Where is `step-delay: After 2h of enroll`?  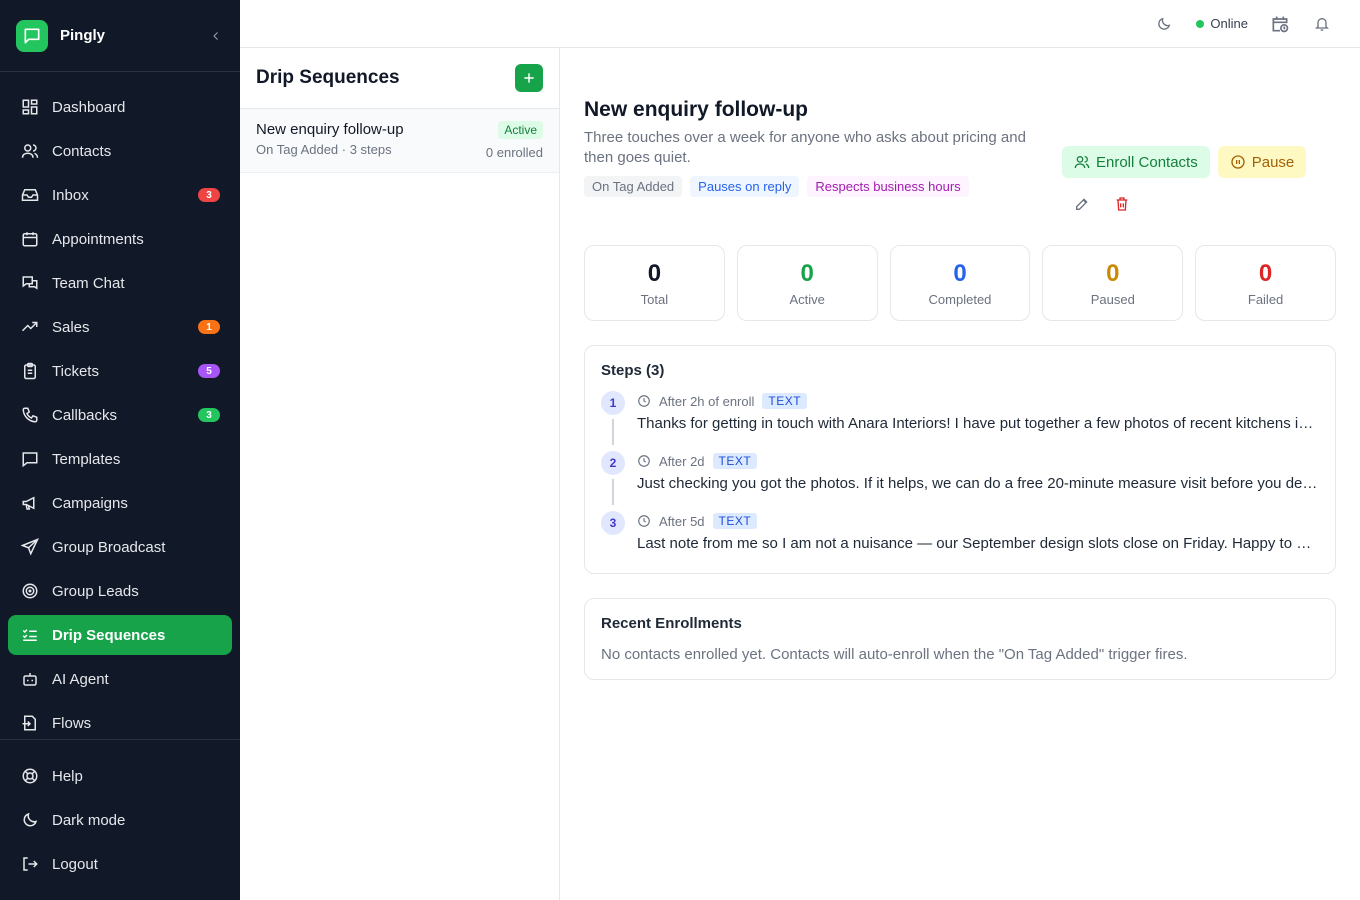
step-delay: After 2h of enroll is located at coordinates (707, 401).